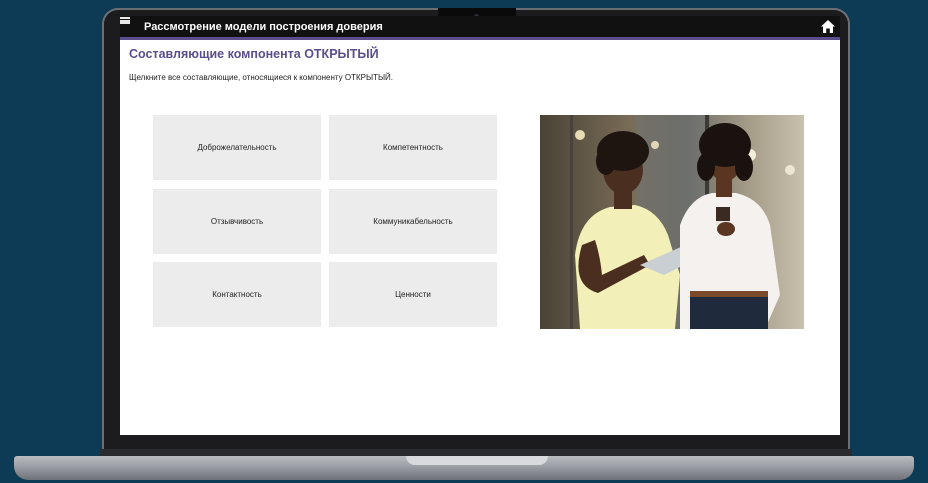 The height and width of the screenshot is (483, 928). I want to click on top-bar: Рассмотрение модели построения доверия, so click(480, 28).